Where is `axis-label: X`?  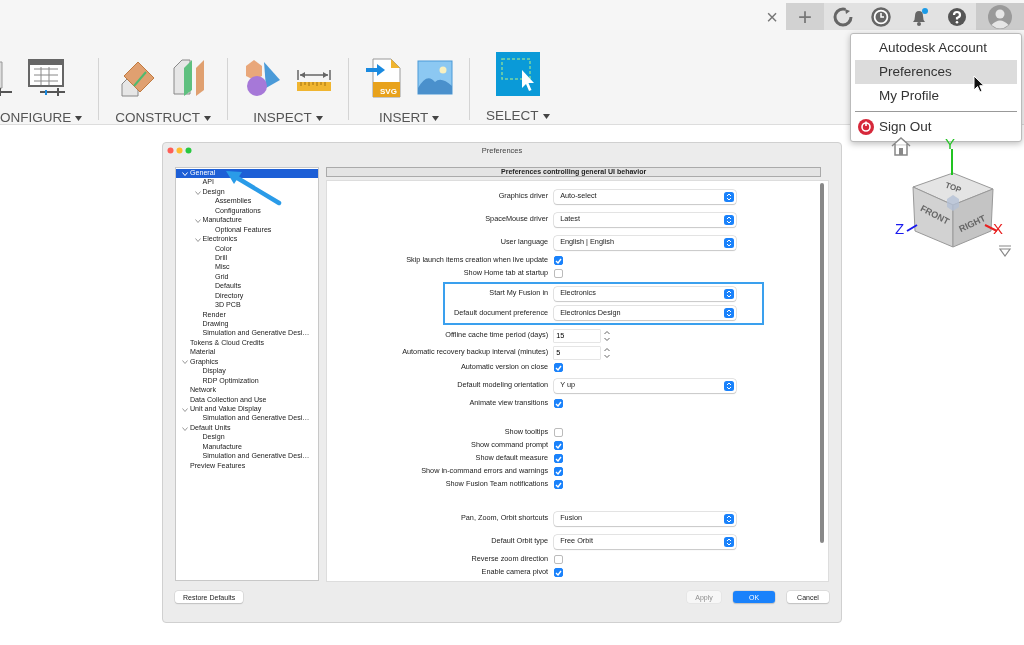
axis-label: X is located at coordinates (998, 228).